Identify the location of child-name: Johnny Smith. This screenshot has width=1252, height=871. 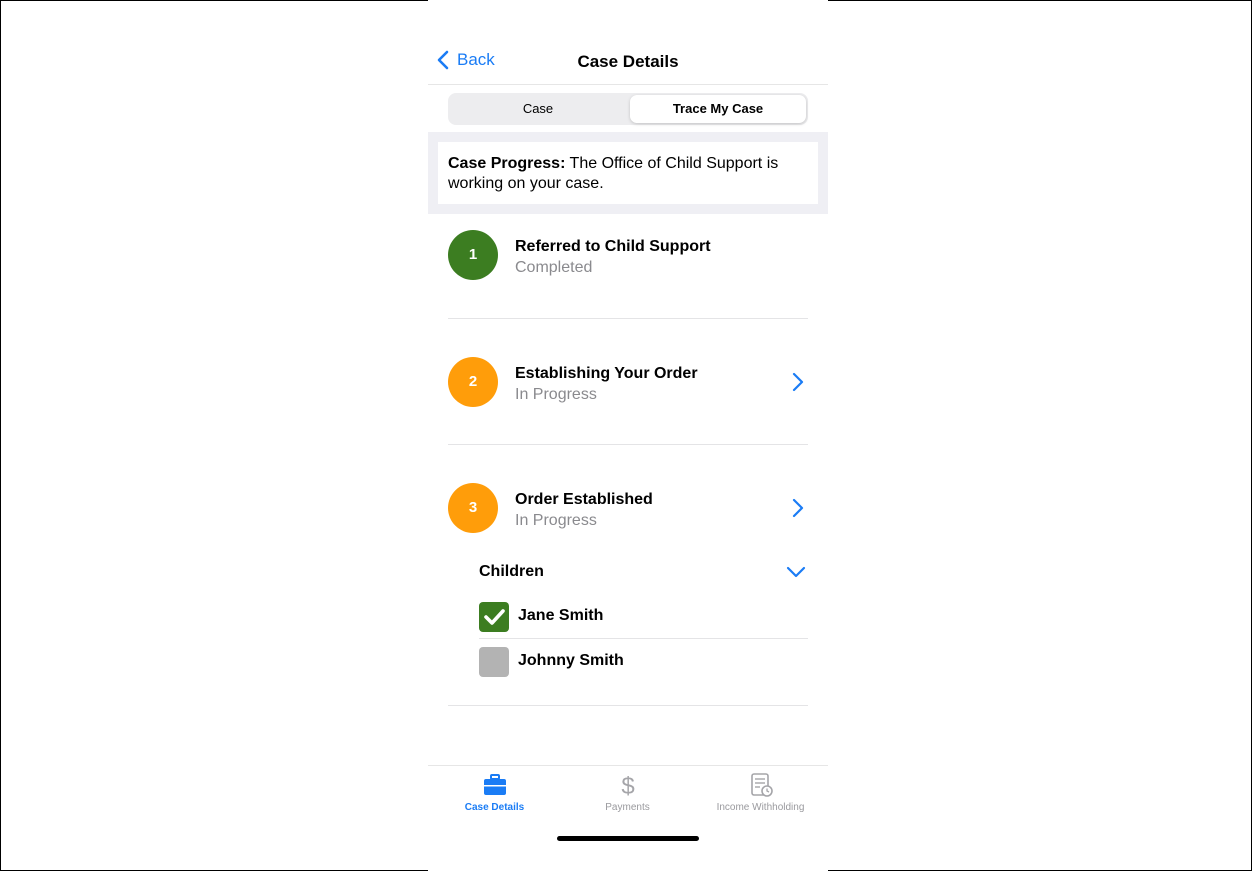
(571, 660).